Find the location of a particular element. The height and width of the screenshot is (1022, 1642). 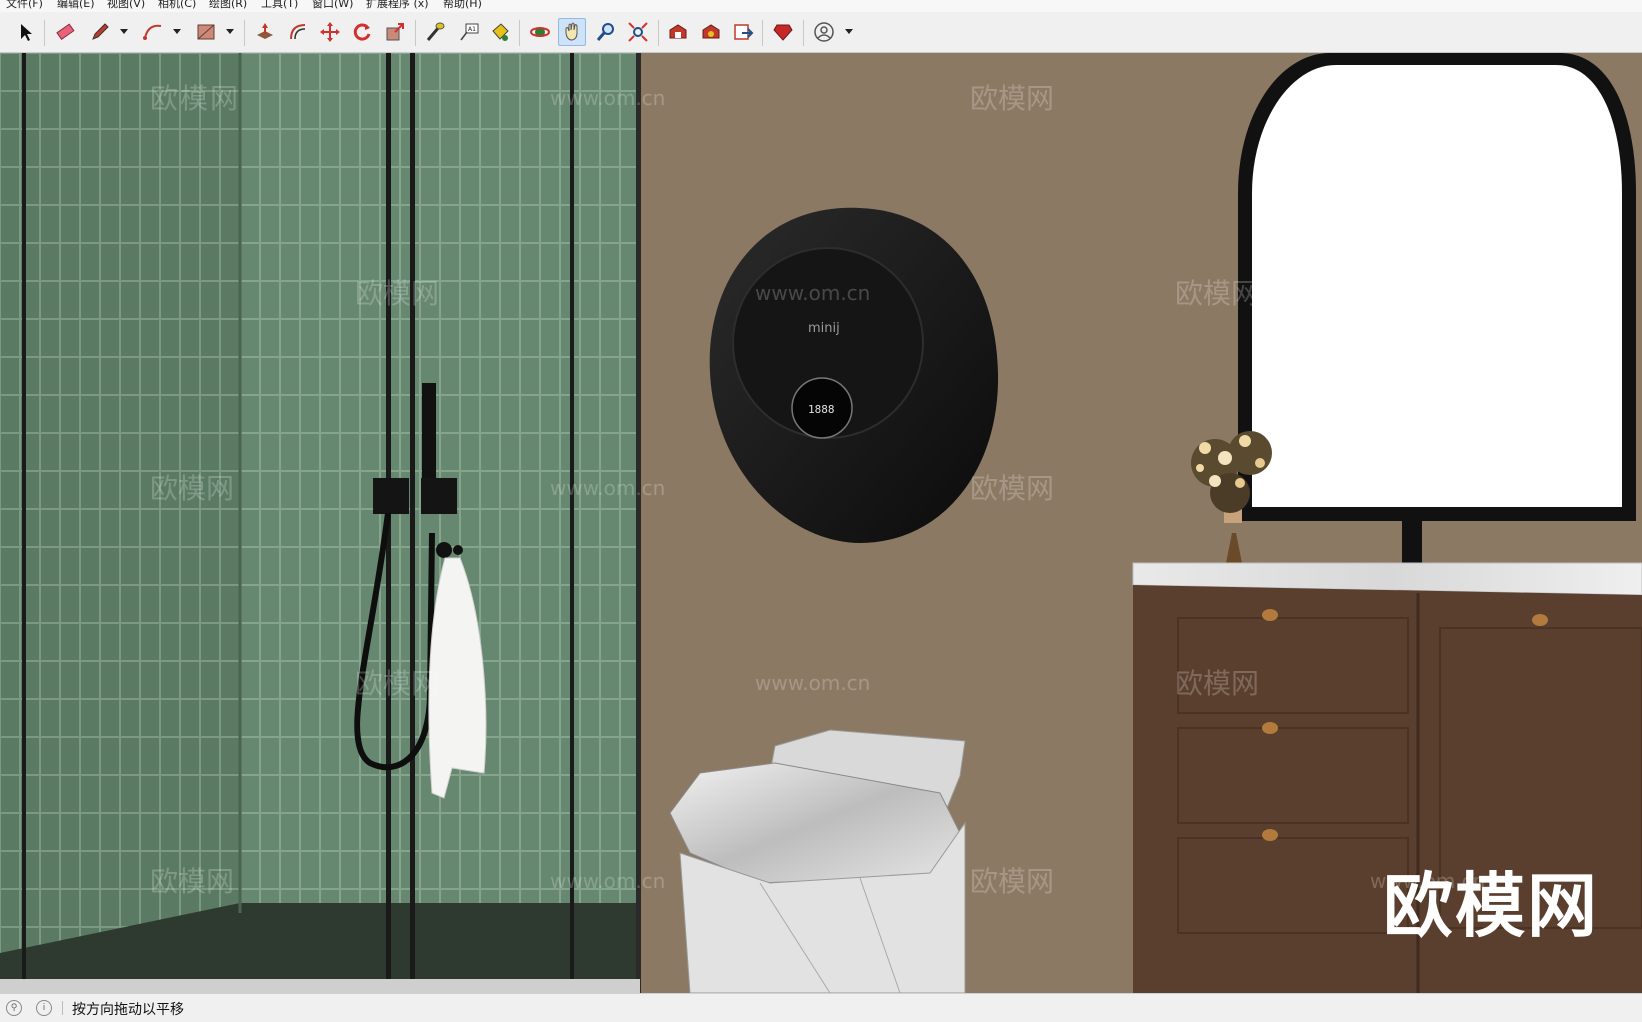

tape-measure-tool is located at coordinates (435, 32).